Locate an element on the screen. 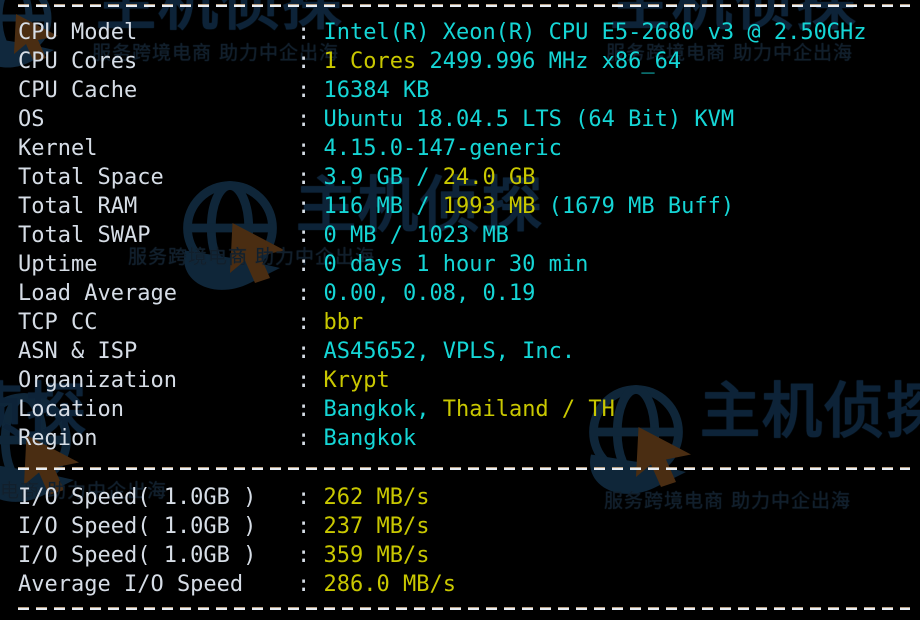 This screenshot has width=920, height=620. io-result-row: I/O Speed( 1.0GB ): 237 MB/s is located at coordinates (223, 526).